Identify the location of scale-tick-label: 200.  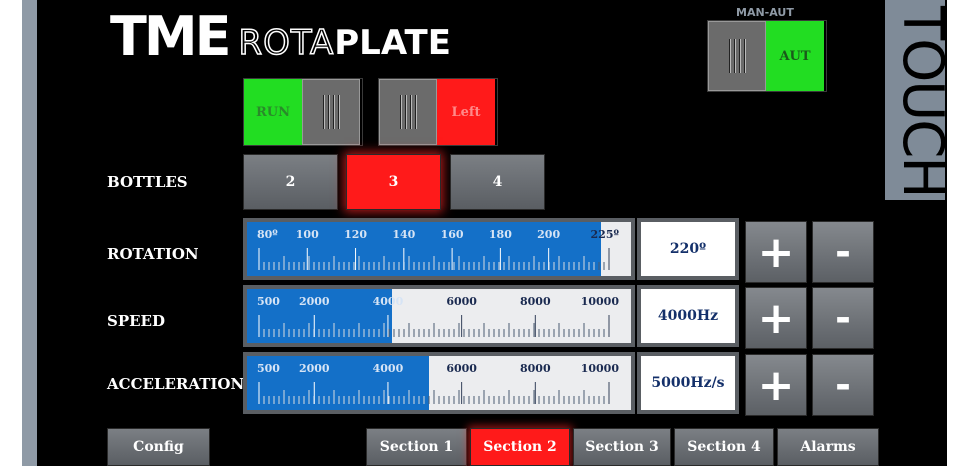
(548, 234).